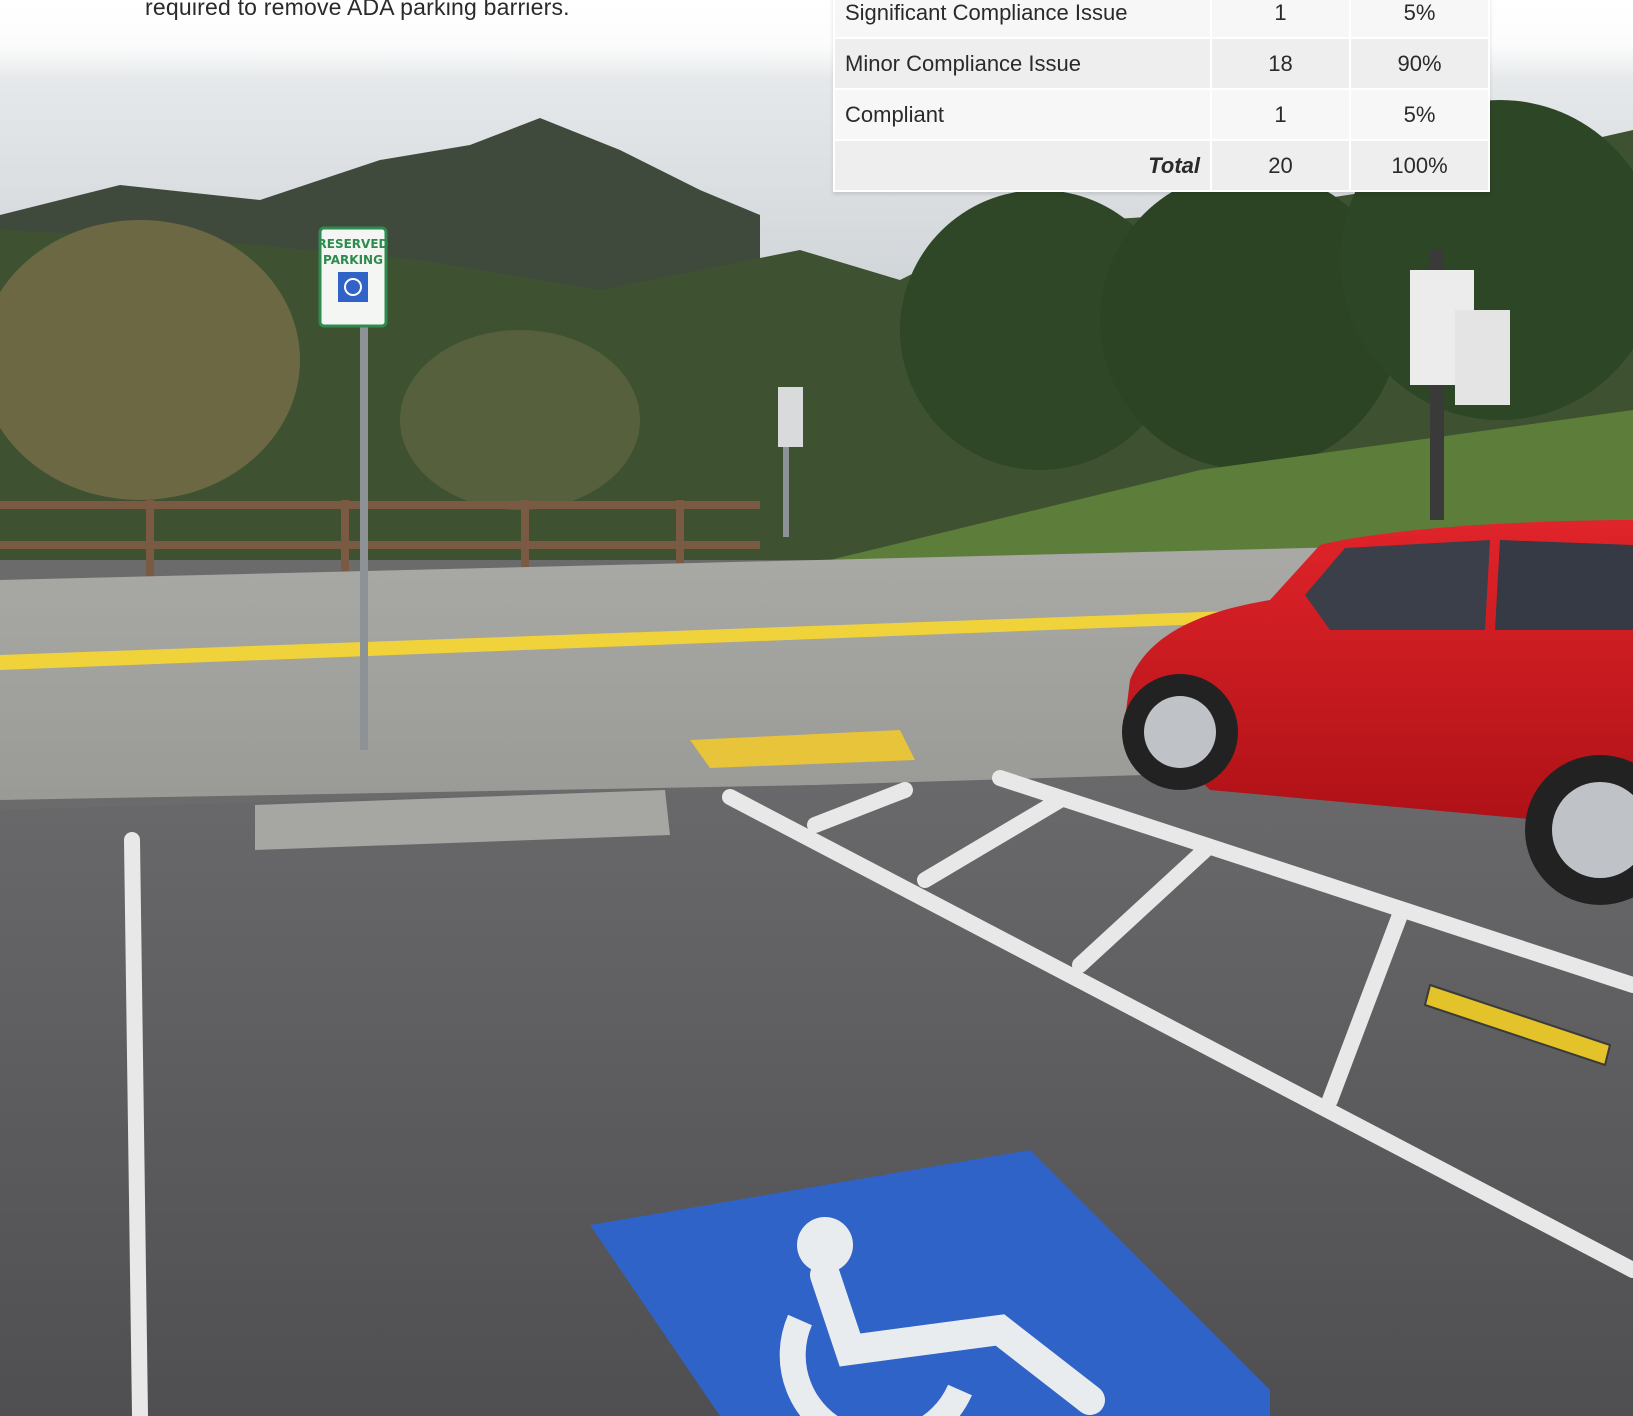 This screenshot has width=1633, height=1416. I want to click on table-row: Minor Compliance Issue 18 90%, so click(1161, 63).